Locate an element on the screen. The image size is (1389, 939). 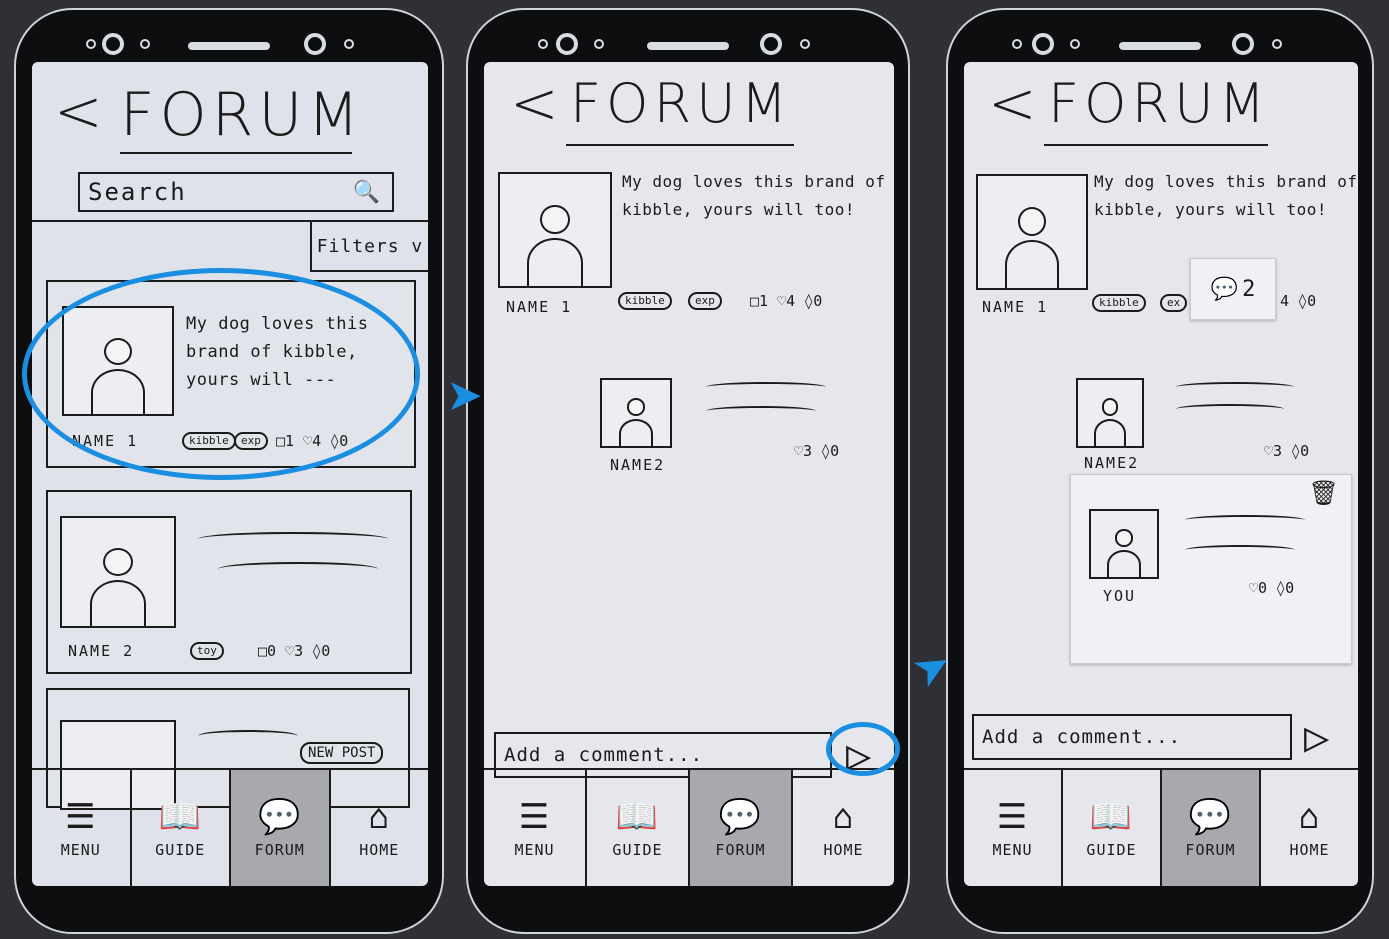
forum-people-icon: 💬 is located at coordinates (740, 817).